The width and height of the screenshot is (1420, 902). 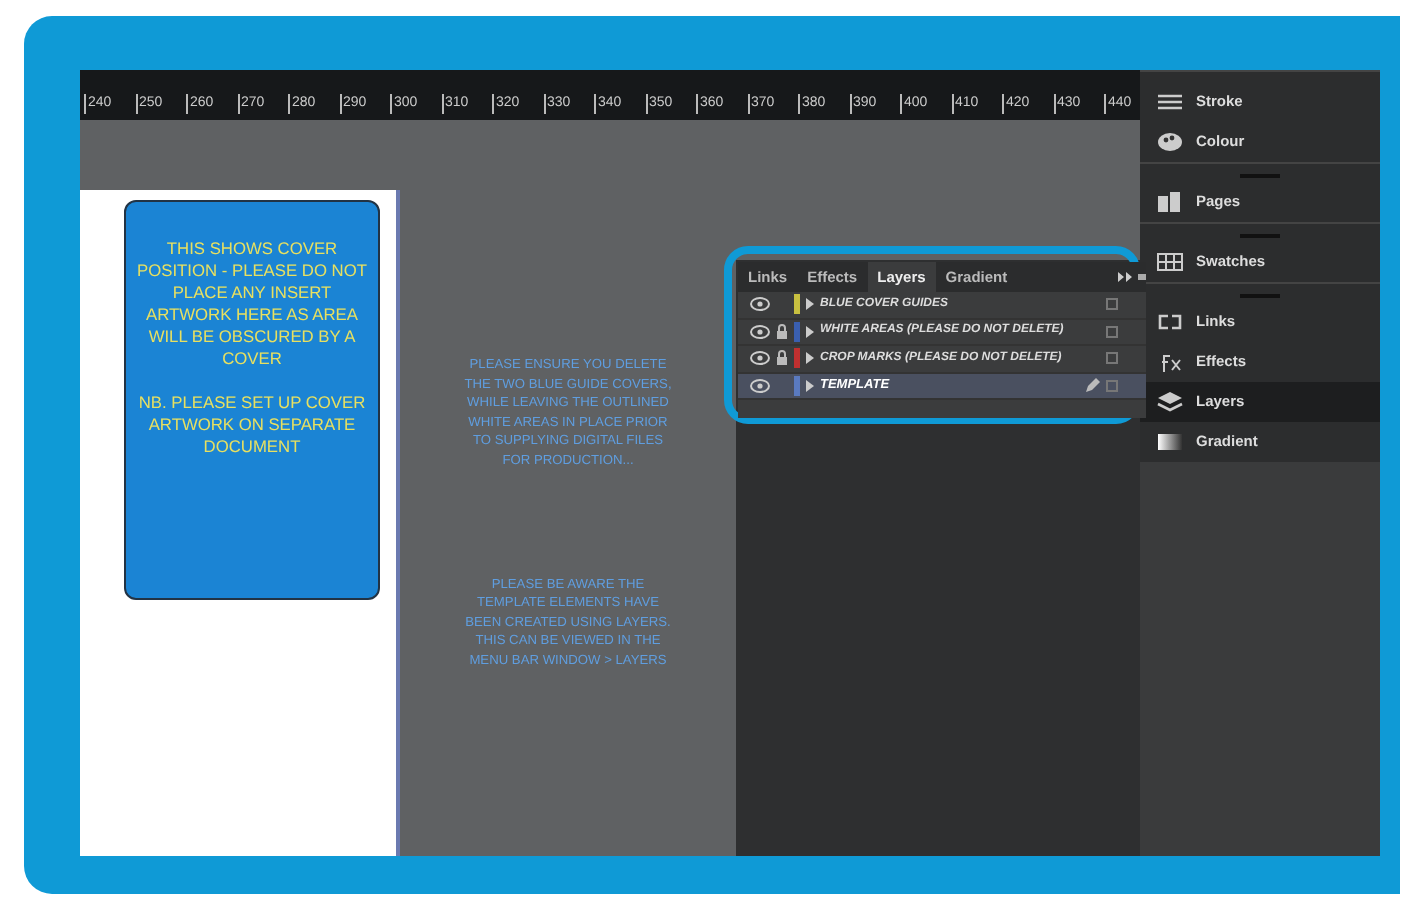 I want to click on pages-icon, so click(x=1170, y=202).